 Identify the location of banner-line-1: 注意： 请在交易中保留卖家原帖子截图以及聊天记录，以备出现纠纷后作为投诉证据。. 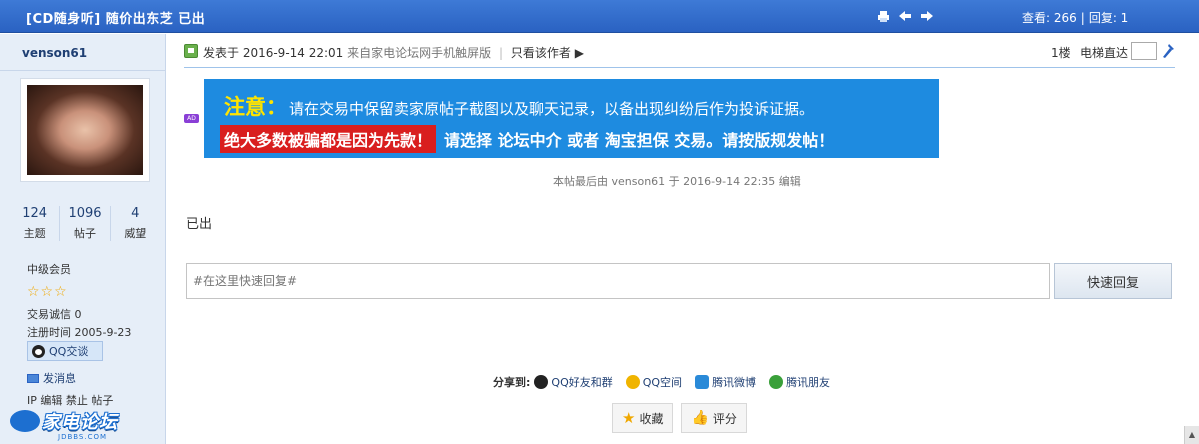
(519, 106).